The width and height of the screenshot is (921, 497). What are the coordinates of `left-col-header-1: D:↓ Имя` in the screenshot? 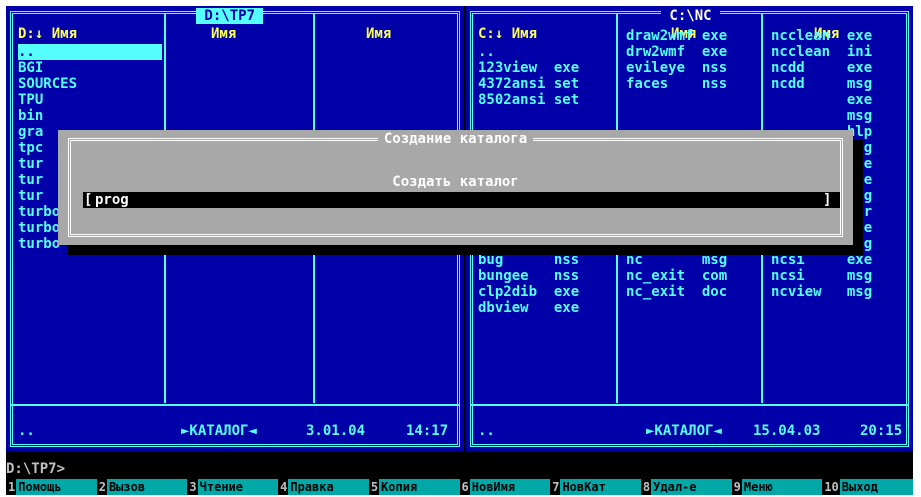 It's located at (47, 34).